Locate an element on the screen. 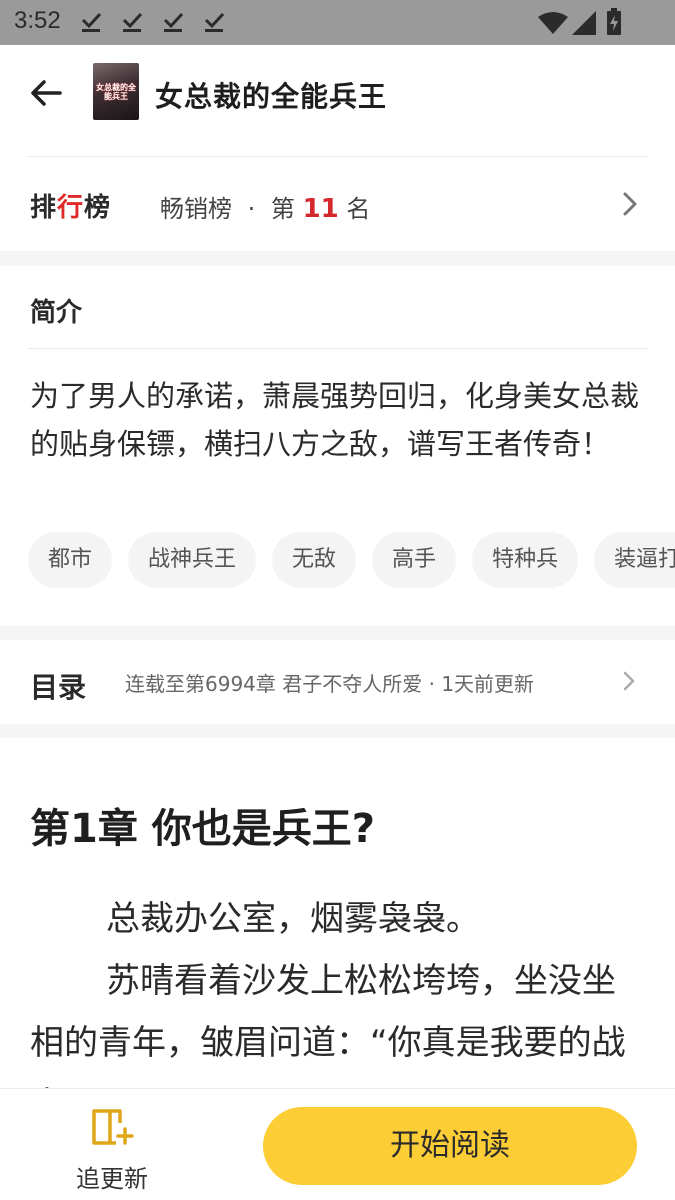 The width and height of the screenshot is (675, 1200). ranking-logo: 排行榜 is located at coordinates (71, 208).